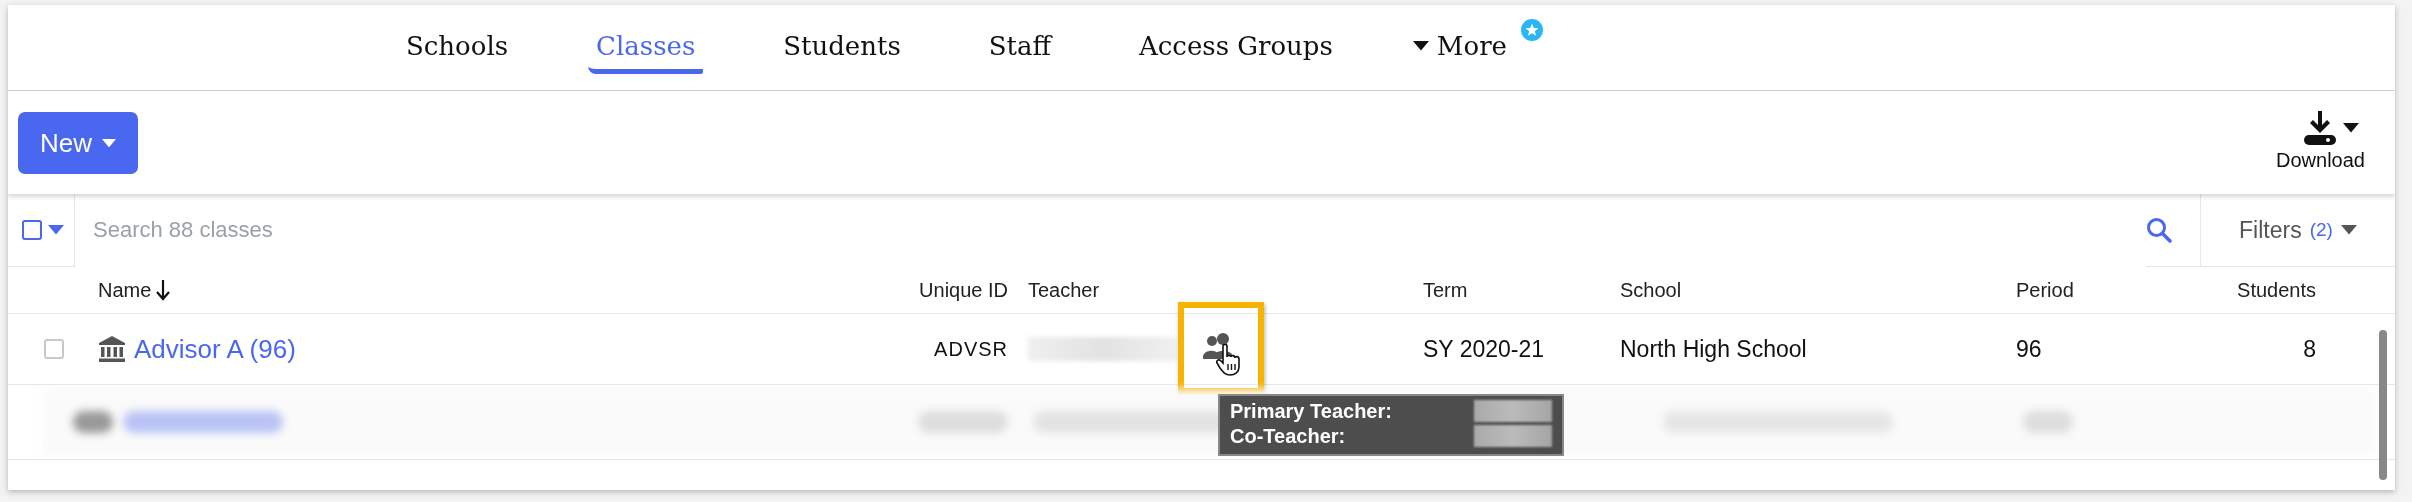 The width and height of the screenshot is (2412, 502). Describe the element at coordinates (1064, 290) in the screenshot. I see `column-header: Teacher` at that location.